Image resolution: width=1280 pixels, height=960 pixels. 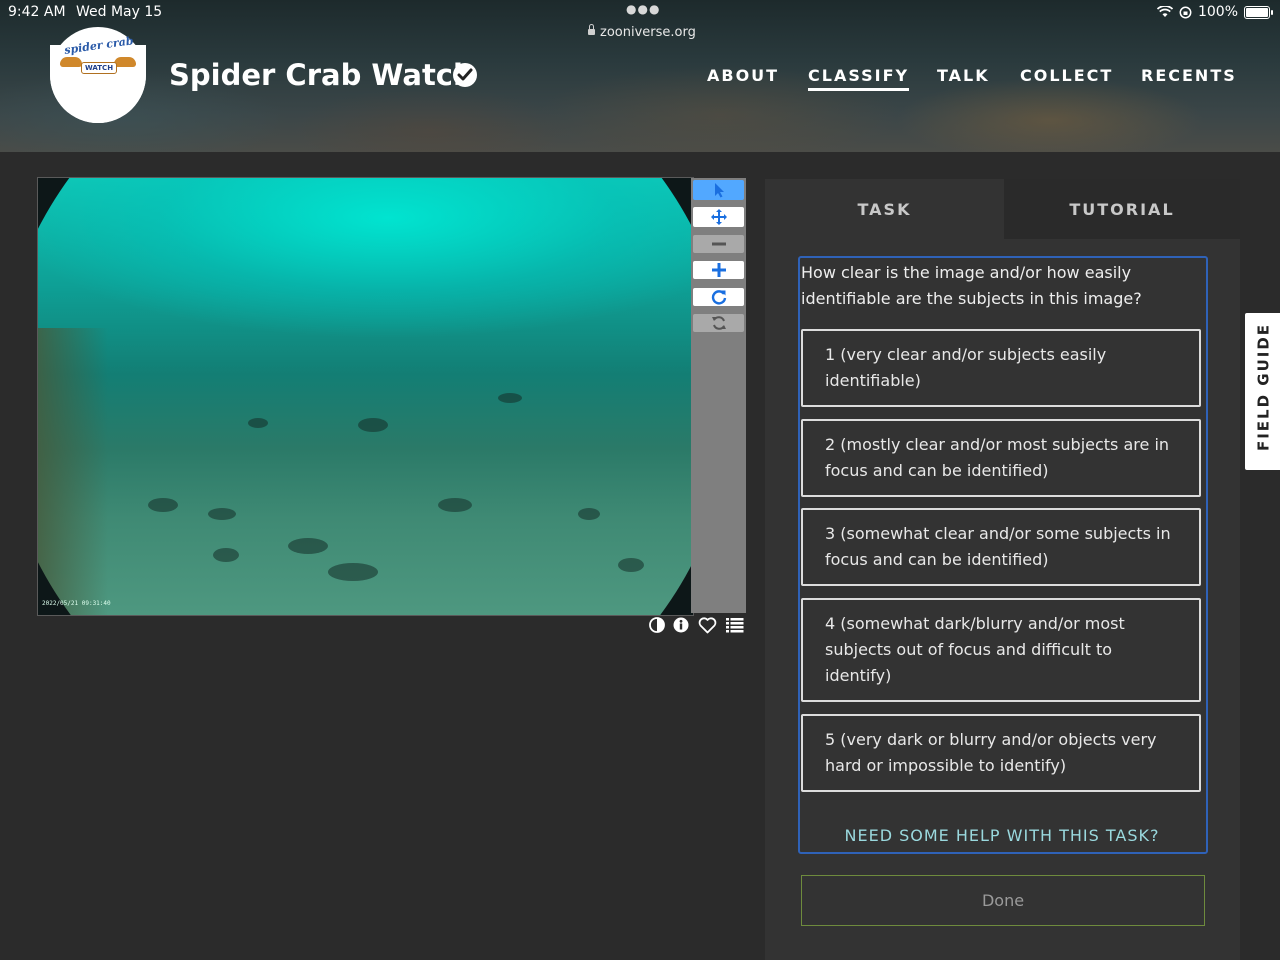 What do you see at coordinates (643, 9) in the screenshot?
I see `multitask-dots-icon: ●●●` at bounding box center [643, 9].